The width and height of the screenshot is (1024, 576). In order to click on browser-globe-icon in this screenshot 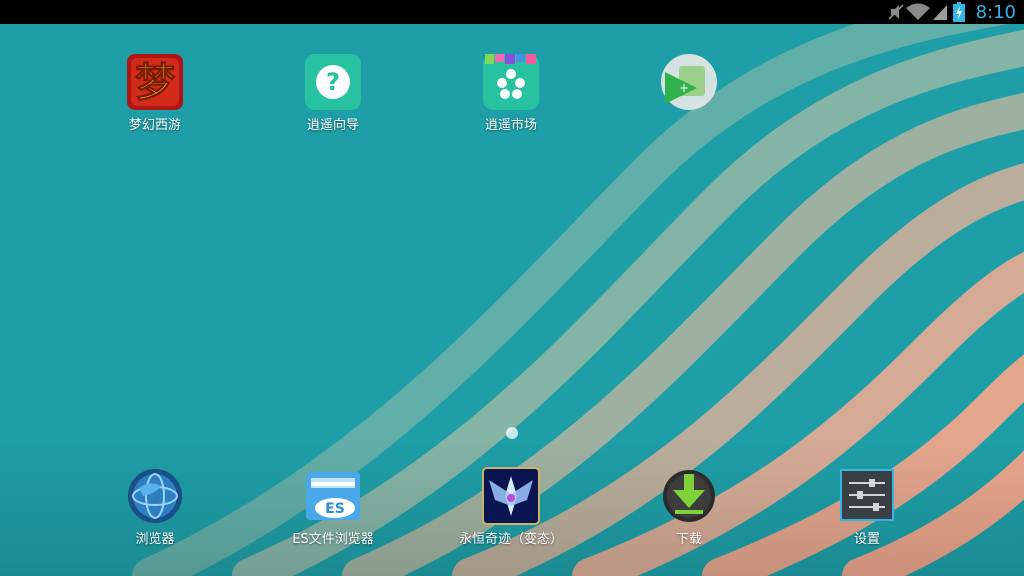, I will do `click(155, 496)`.